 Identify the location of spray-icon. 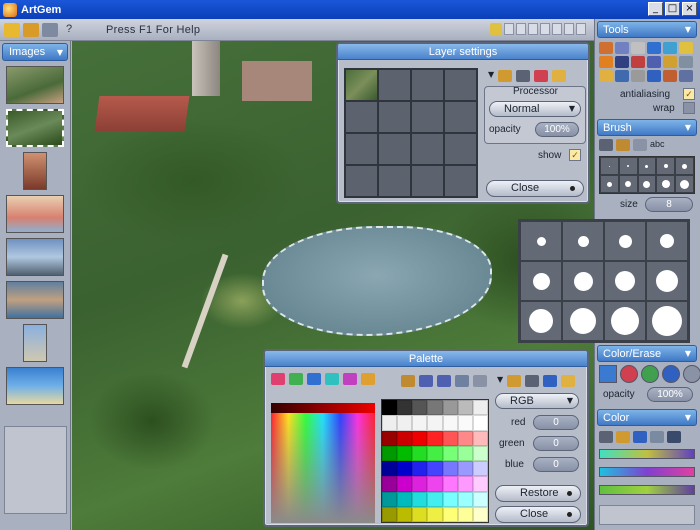
(640, 145).